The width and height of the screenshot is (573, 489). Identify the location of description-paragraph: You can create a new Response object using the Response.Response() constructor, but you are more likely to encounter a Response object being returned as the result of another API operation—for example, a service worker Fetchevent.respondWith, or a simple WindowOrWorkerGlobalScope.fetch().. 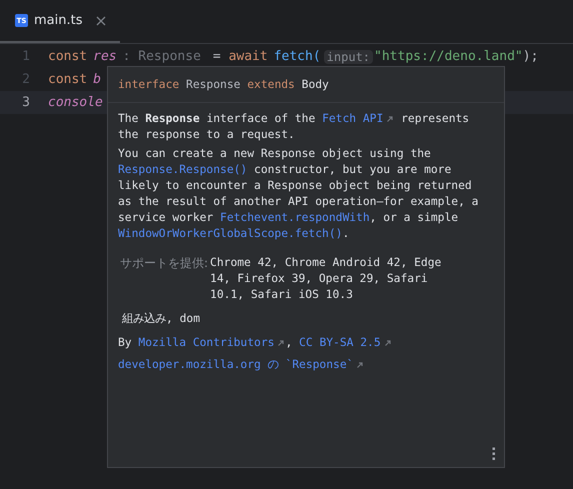
(299, 194).